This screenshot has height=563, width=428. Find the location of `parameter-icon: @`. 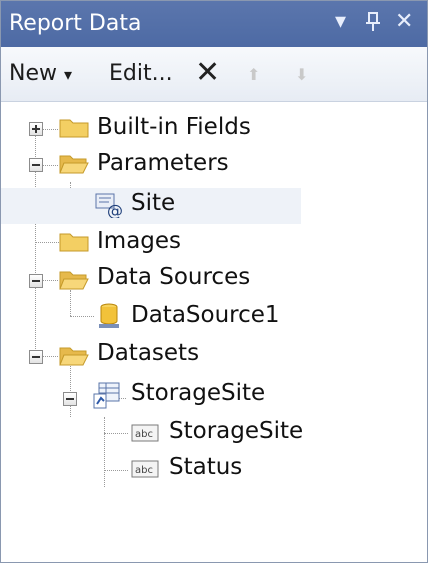

parameter-icon: @ is located at coordinates (109, 205).